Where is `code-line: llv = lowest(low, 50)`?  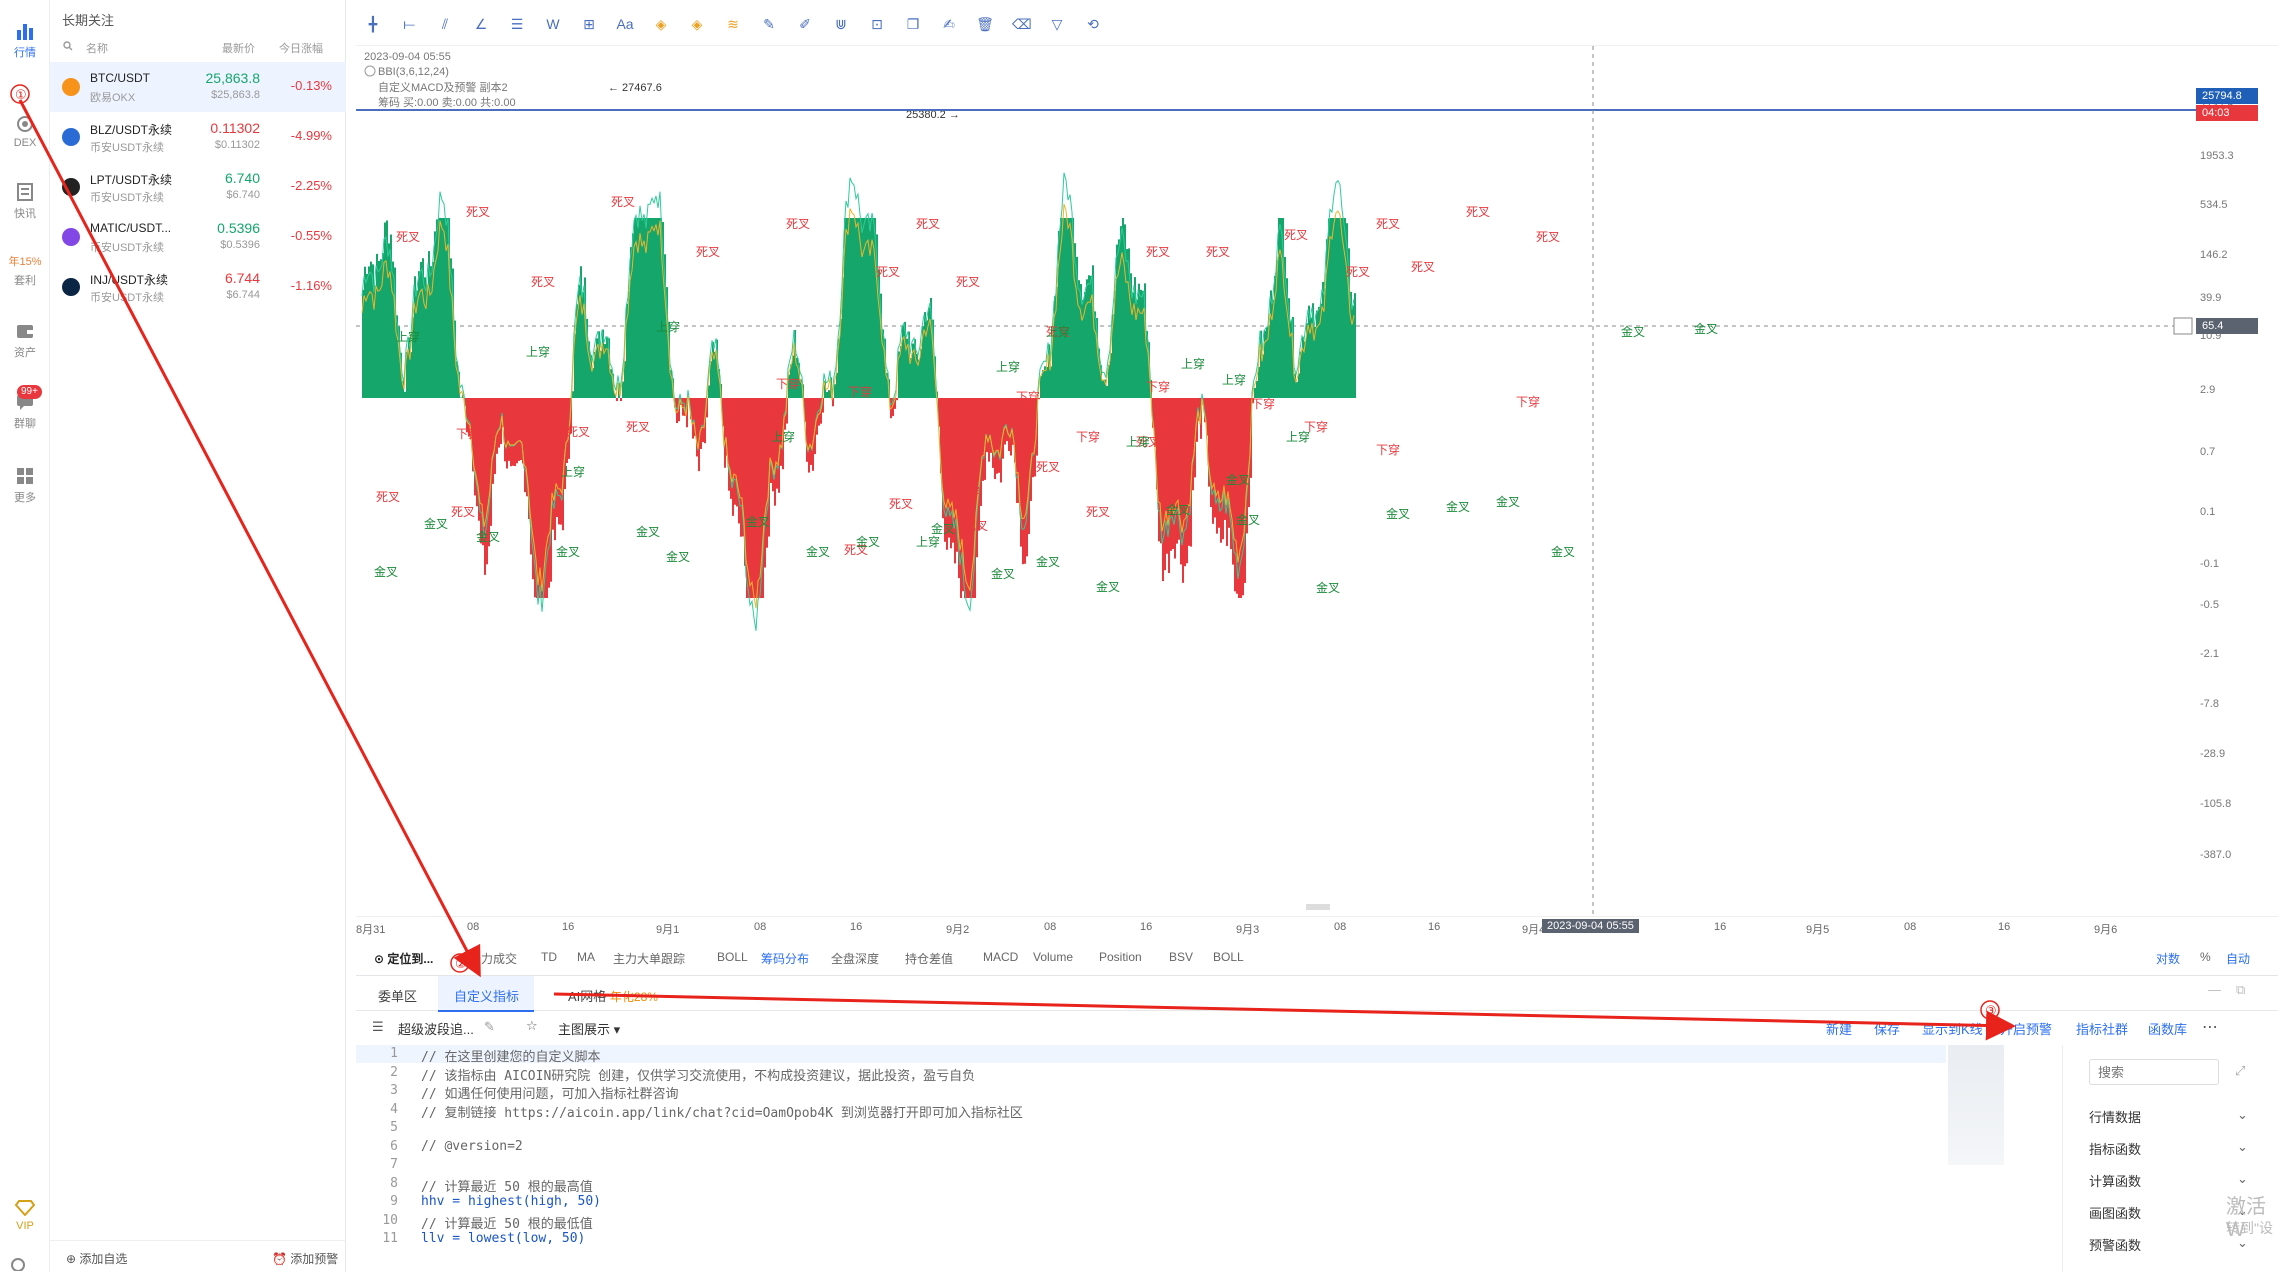 code-line: llv = lowest(low, 50) is located at coordinates (503, 1238).